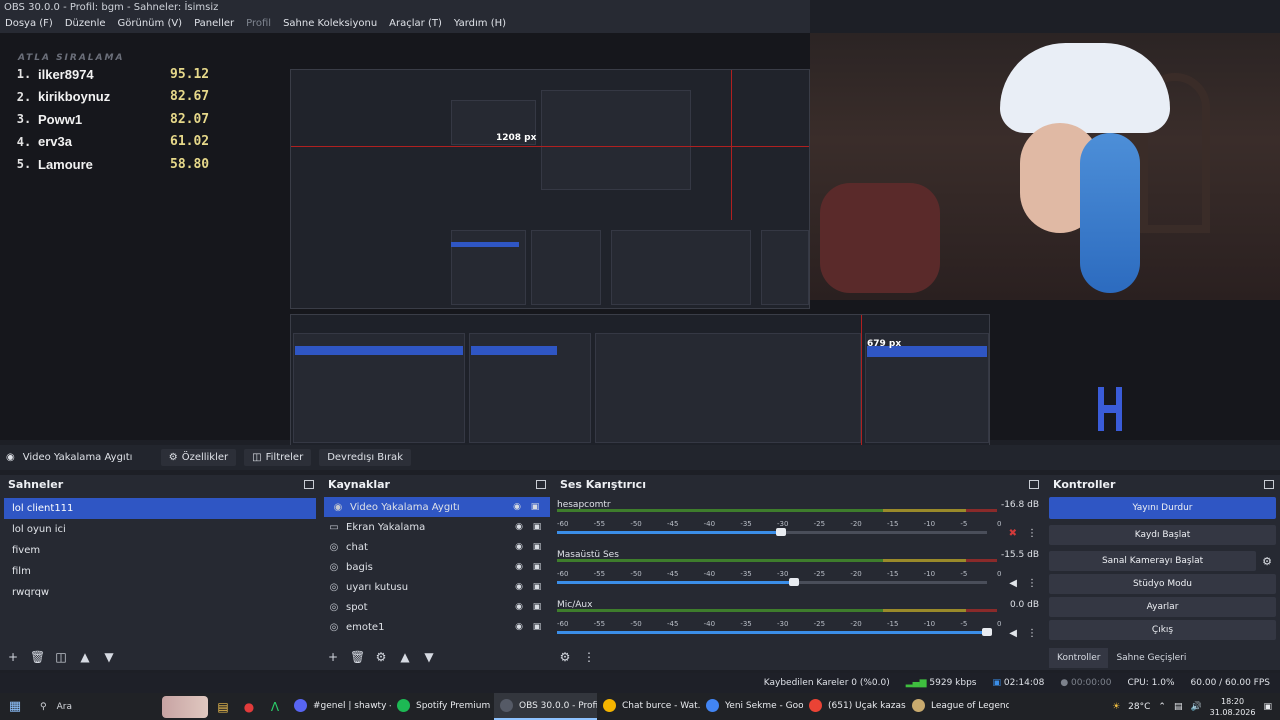 The height and width of the screenshot is (720, 1280). What do you see at coordinates (1162, 707) in the screenshot?
I see `tray-expand-icon: ⌃` at bounding box center [1162, 707].